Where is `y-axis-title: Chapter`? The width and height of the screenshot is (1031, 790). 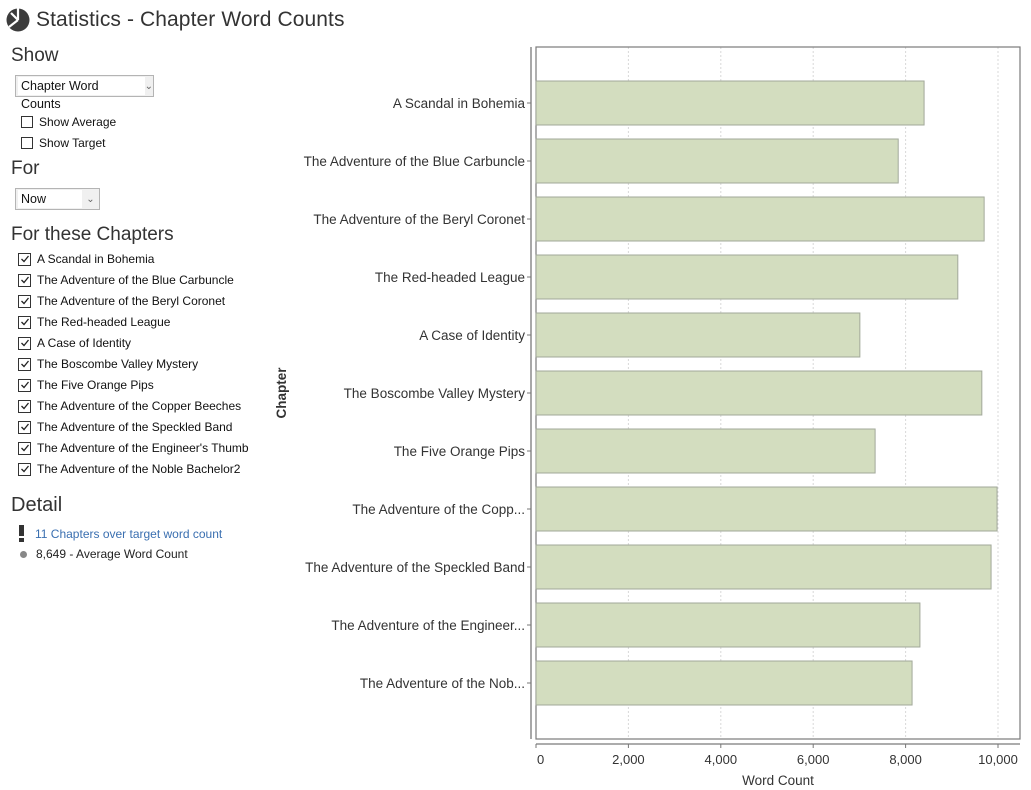 y-axis-title: Chapter is located at coordinates (281, 393).